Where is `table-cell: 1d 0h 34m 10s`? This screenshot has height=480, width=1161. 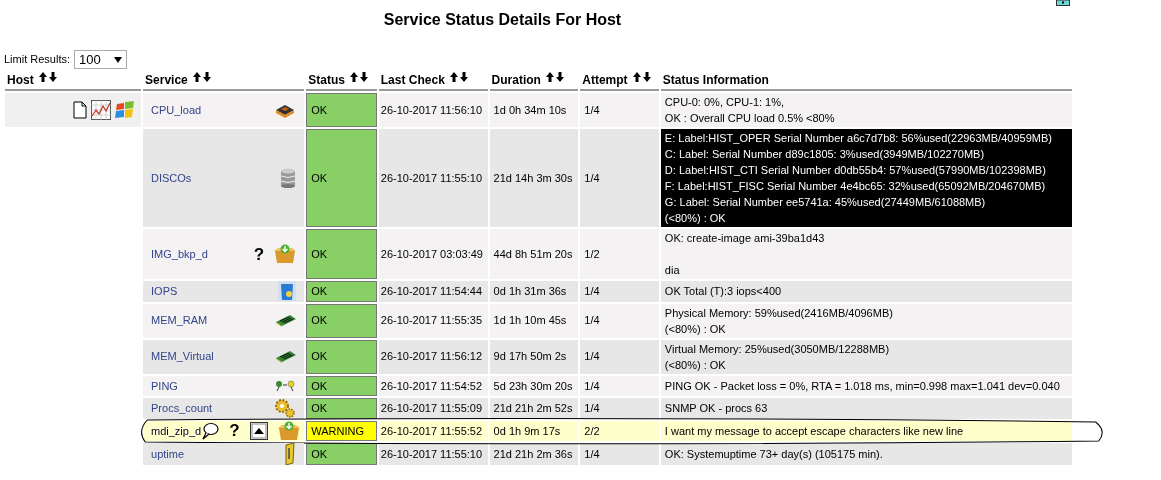
table-cell: 1d 0h 34m 10s is located at coordinates (534, 110).